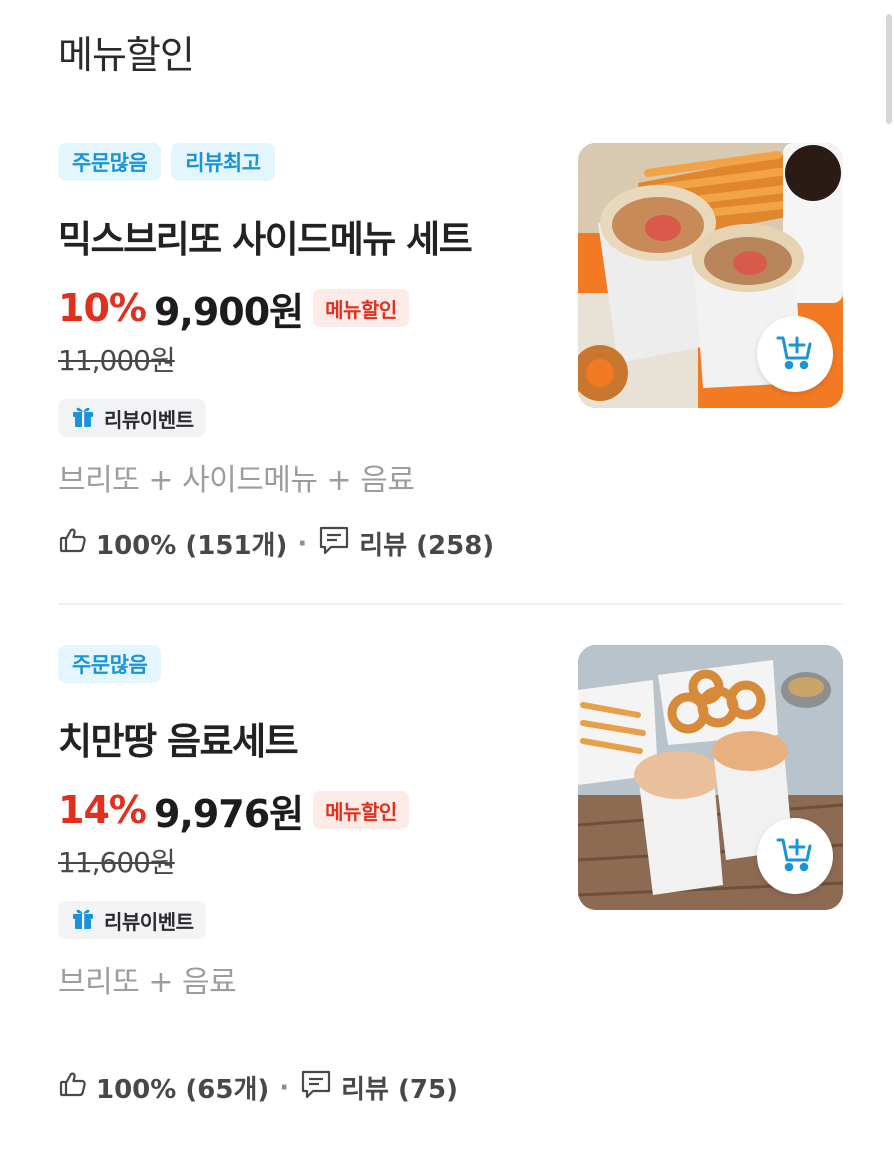 Image resolution: width=894 pixels, height=1150 pixels. I want to click on review-count: 리뷰 (75), so click(399, 1087).